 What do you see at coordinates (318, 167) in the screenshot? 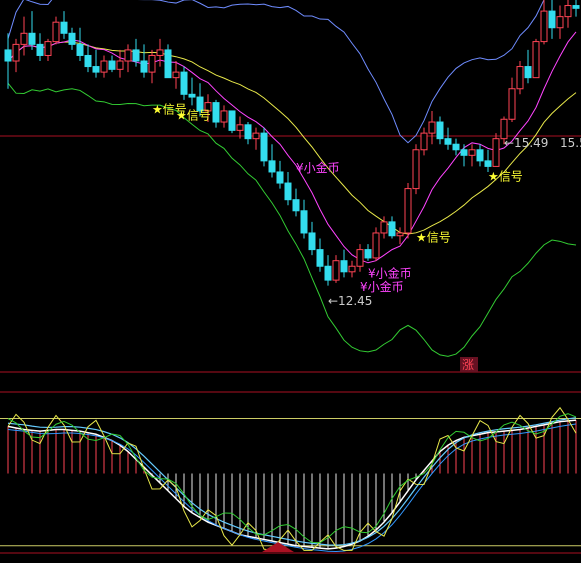
I see `annotation-label: ¥小金币` at bounding box center [318, 167].